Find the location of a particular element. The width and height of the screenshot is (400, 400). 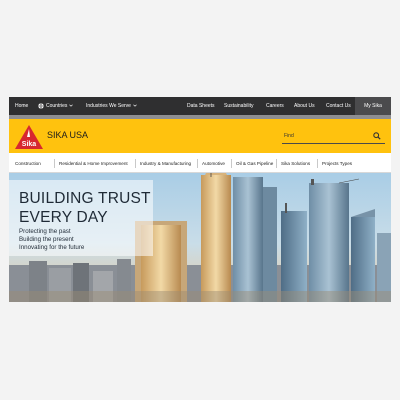

nav-data-sheets: Data Sheets is located at coordinates (201, 106).